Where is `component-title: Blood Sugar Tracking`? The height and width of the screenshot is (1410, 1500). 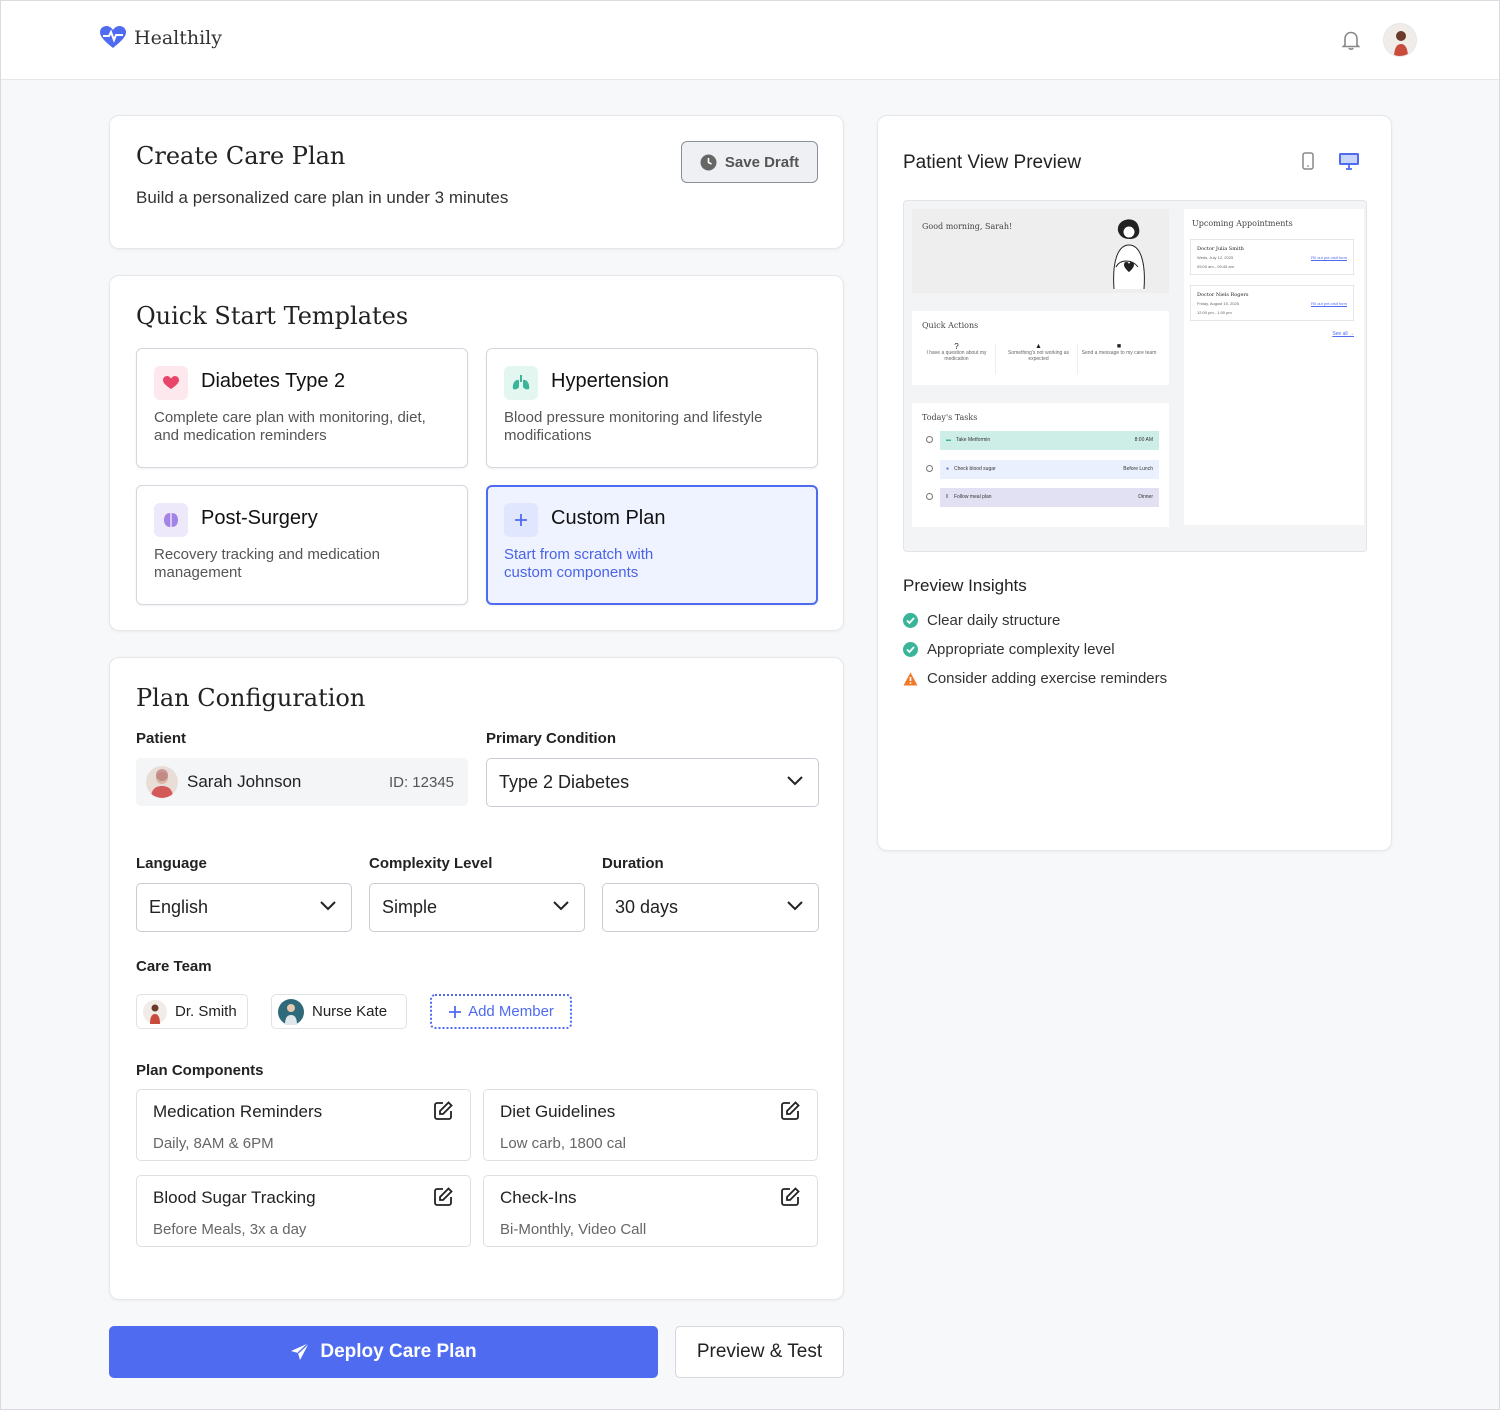 component-title: Blood Sugar Tracking is located at coordinates (234, 1197).